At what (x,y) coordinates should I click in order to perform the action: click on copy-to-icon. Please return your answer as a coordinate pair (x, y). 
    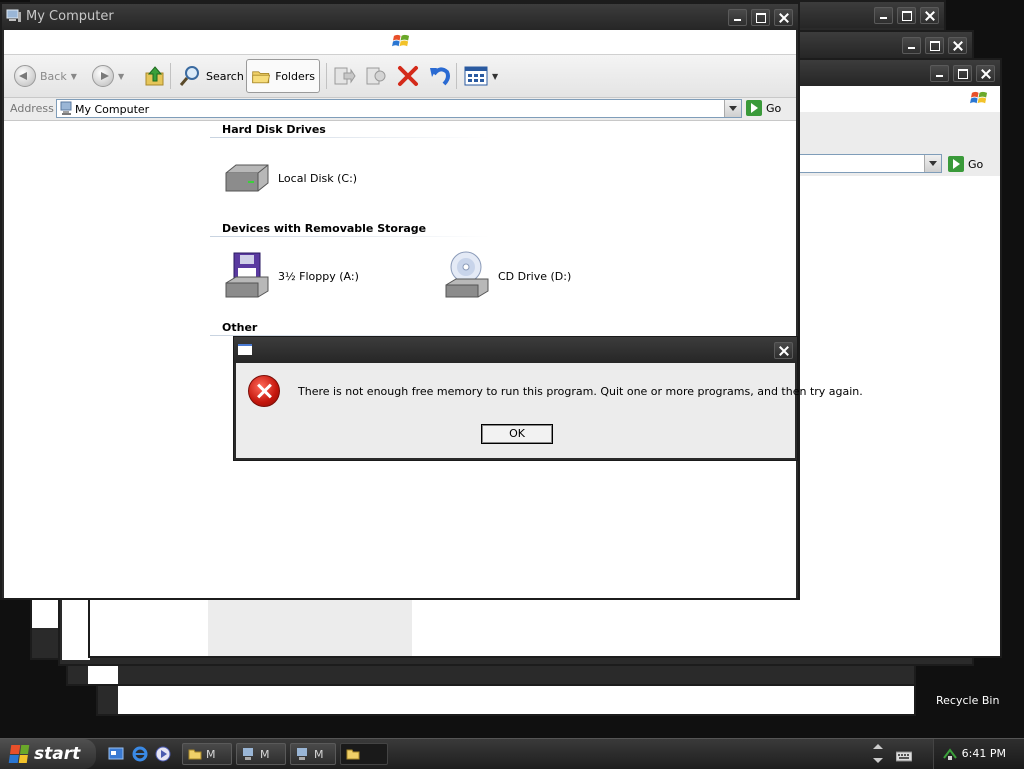
    Looking at the image, I should click on (376, 76).